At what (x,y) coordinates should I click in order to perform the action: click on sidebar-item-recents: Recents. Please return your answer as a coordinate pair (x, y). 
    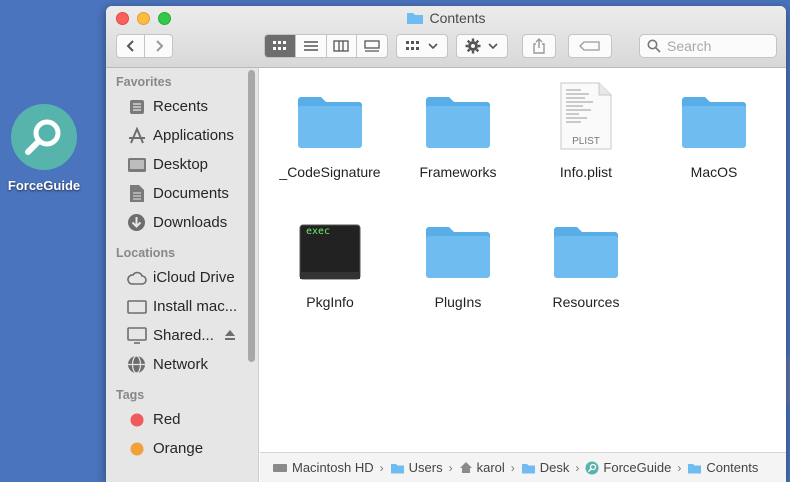
    Looking at the image, I should click on (182, 106).